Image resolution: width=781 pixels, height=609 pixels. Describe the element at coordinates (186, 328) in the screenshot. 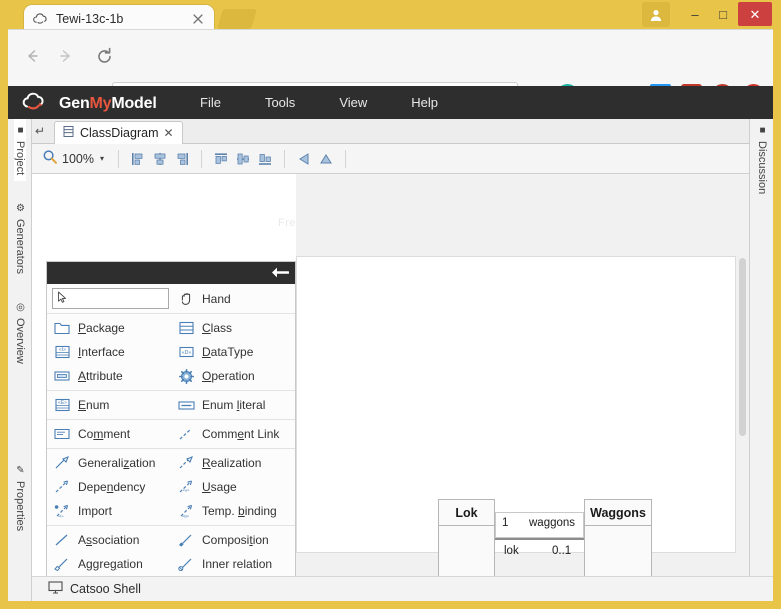

I see `class-icon` at that location.